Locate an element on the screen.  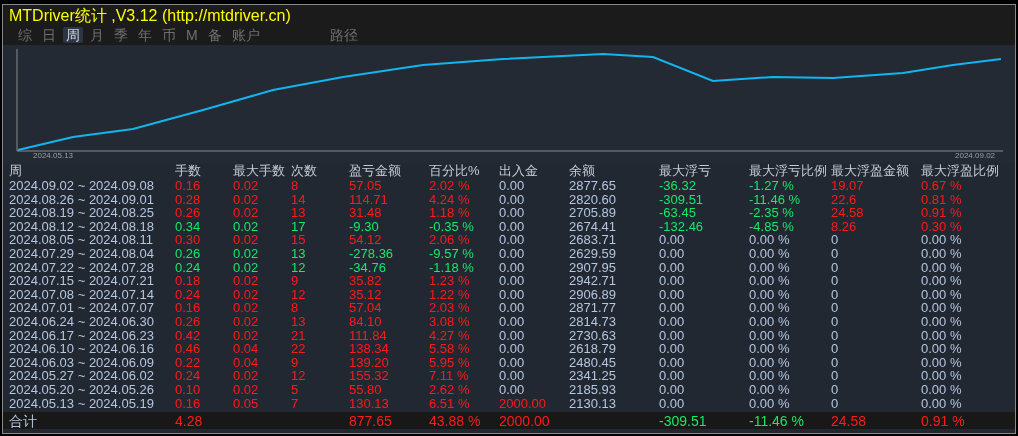
table-cell-text: 55.80 is located at coordinates (366, 389).